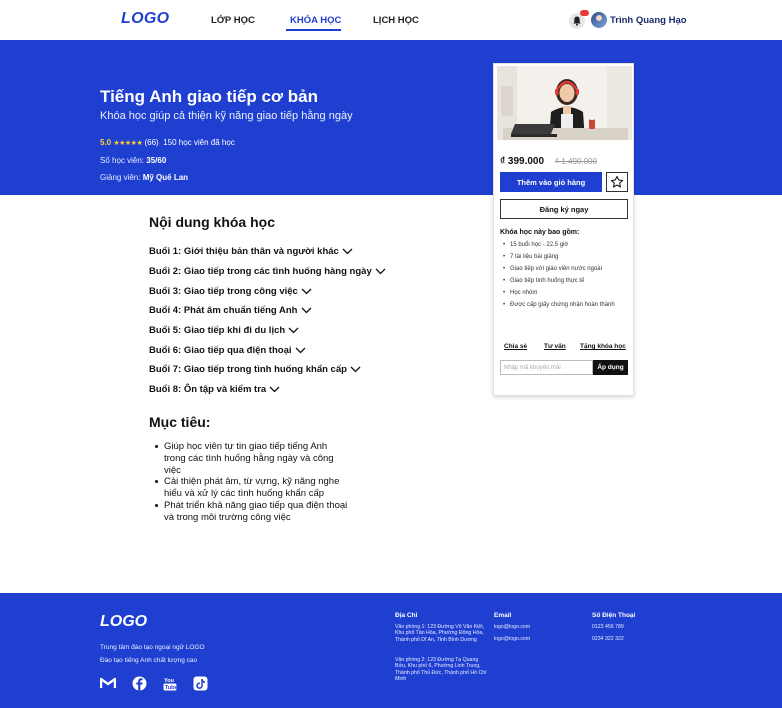  I want to click on students-enrolled: 150 học viên đã học, so click(199, 142).